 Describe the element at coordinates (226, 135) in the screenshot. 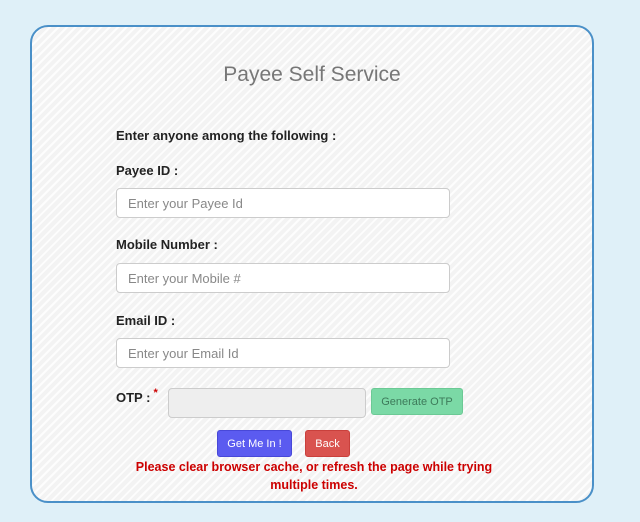

I see `instruction-text: Enter anyone among the following :` at that location.